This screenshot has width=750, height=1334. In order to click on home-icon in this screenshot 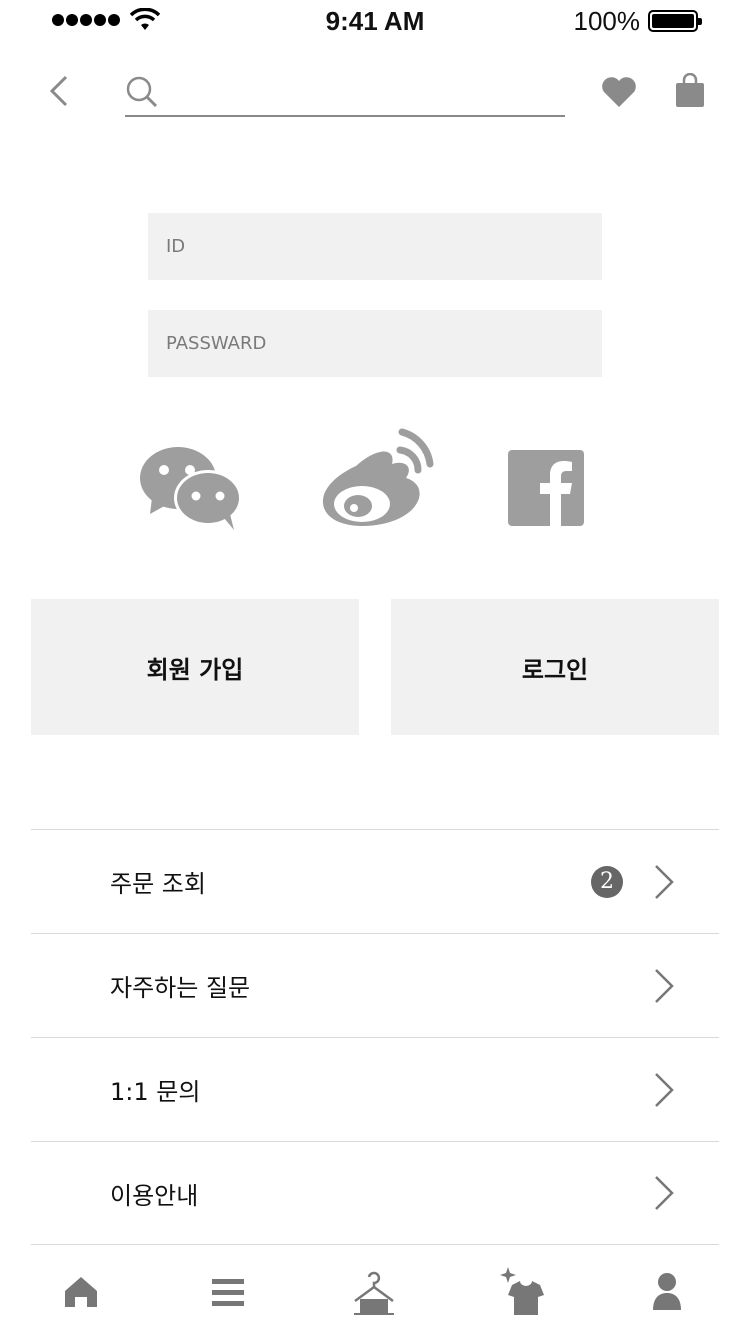, I will do `click(81, 1292)`.